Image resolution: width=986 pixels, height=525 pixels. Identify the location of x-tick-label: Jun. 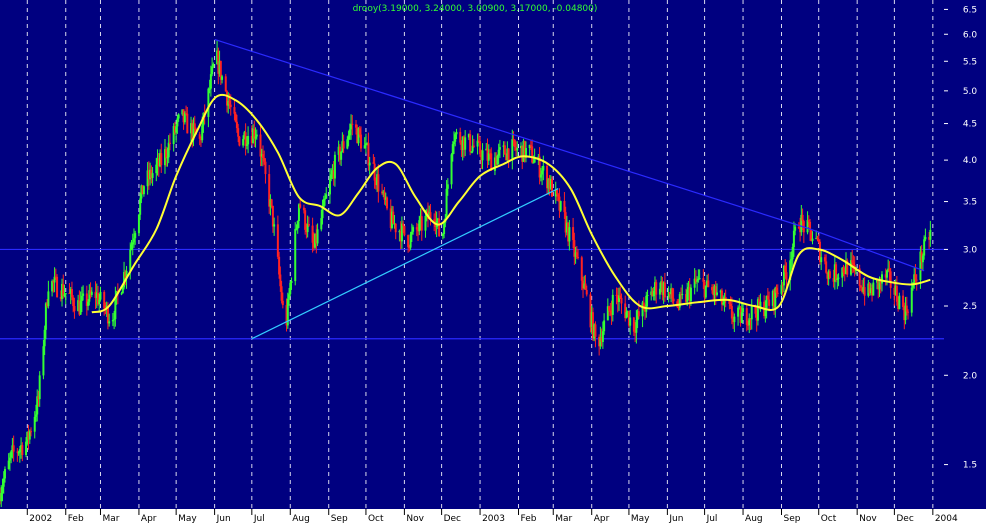
(223, 519).